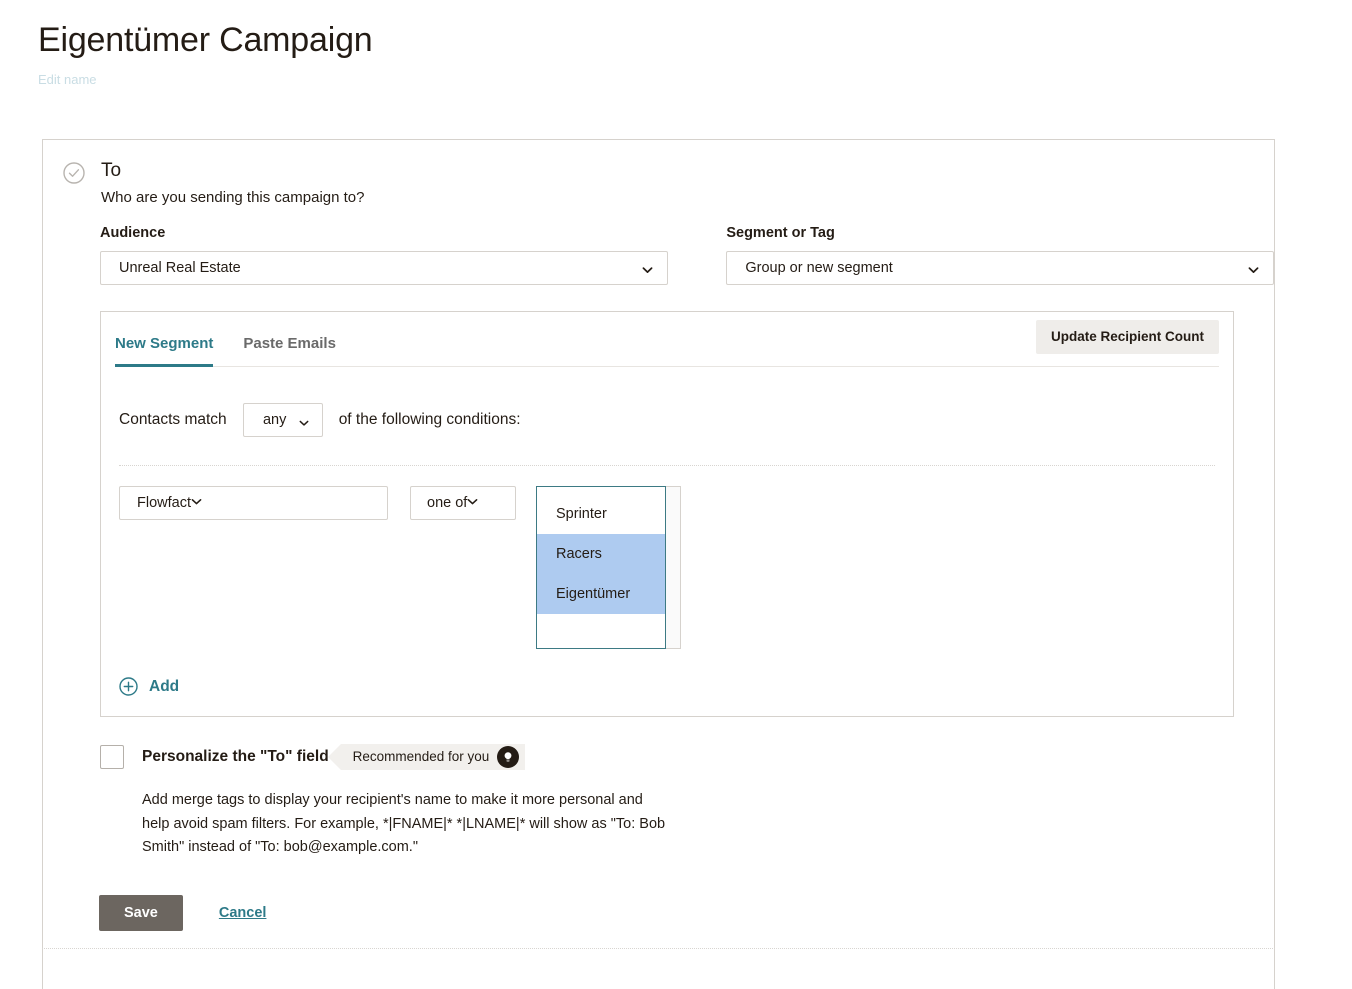 The height and width of the screenshot is (989, 1352). What do you see at coordinates (112, 757) in the screenshot?
I see `personalize-checkbox` at bounding box center [112, 757].